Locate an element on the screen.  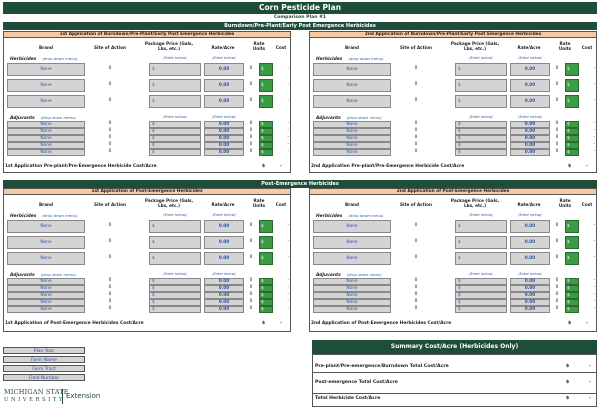
farm-name-field: Farm Name is located at coordinates (44, 359).